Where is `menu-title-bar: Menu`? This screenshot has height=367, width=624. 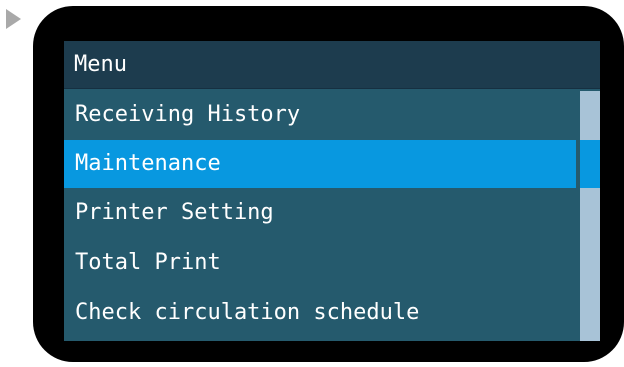
menu-title-bar: Menu is located at coordinates (332, 65).